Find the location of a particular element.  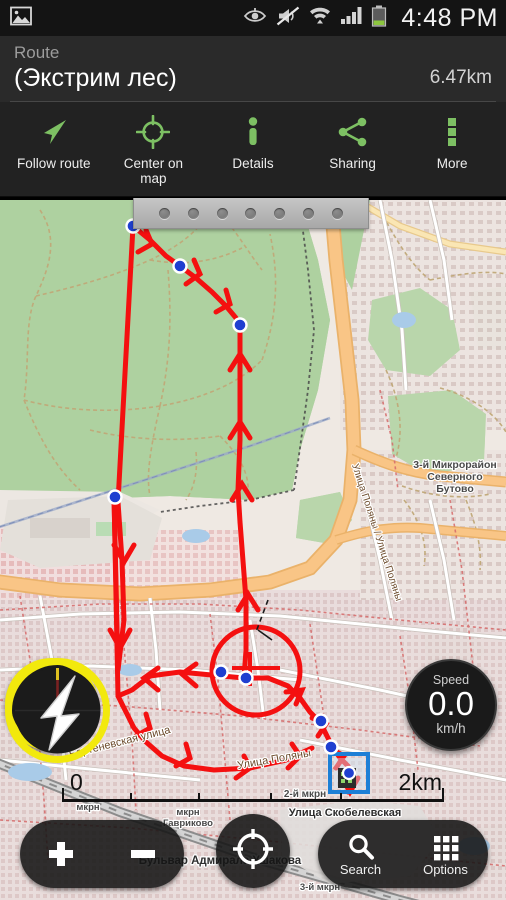

search-magnifier-icon is located at coordinates (361, 847).